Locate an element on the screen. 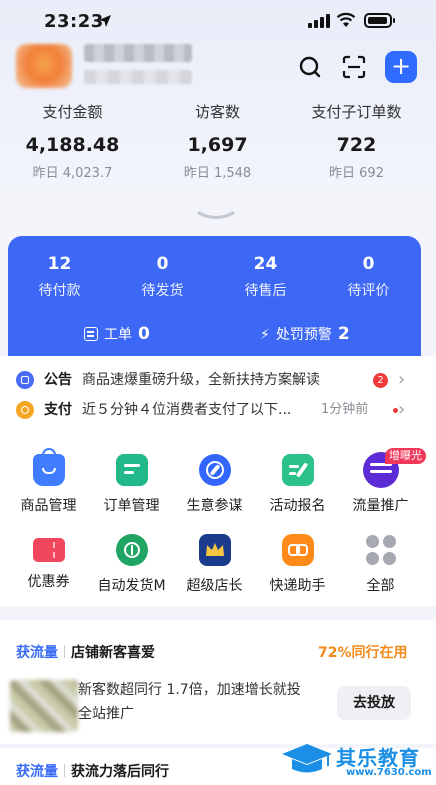 The height and width of the screenshot is (785, 436). stat-visitors: 访客数 1,697 昨日 1,548 is located at coordinates (217, 142).